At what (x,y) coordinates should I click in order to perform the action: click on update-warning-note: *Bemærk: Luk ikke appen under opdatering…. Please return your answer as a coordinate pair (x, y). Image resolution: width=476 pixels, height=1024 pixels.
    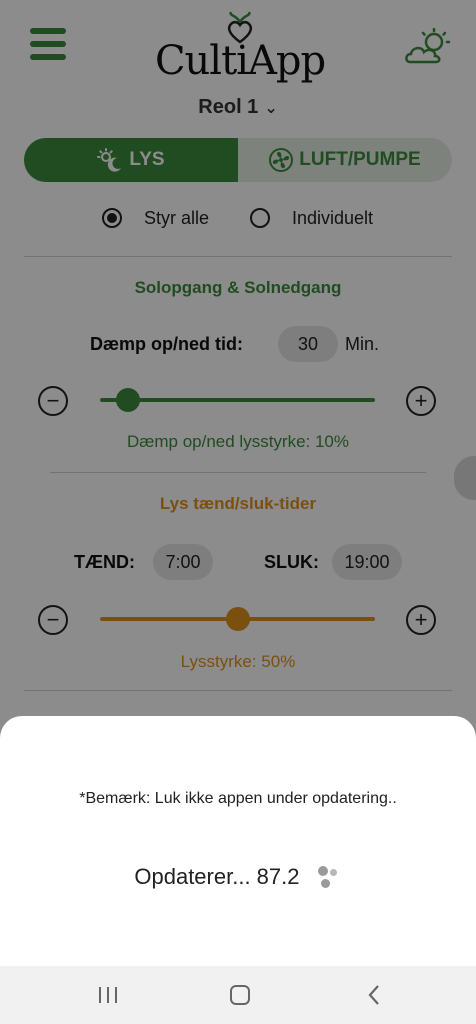
    Looking at the image, I should click on (238, 798).